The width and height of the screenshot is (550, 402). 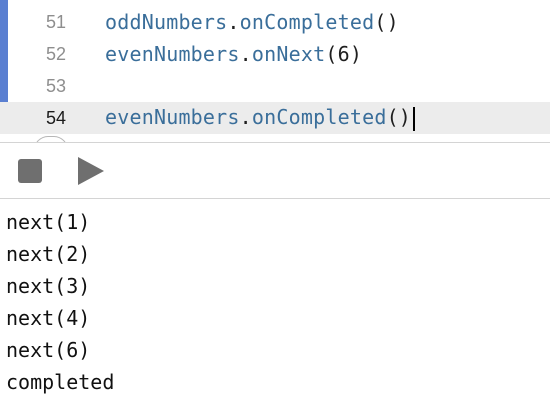 What do you see at coordinates (48, 318) in the screenshot?
I see `console-line: next(4)` at bounding box center [48, 318].